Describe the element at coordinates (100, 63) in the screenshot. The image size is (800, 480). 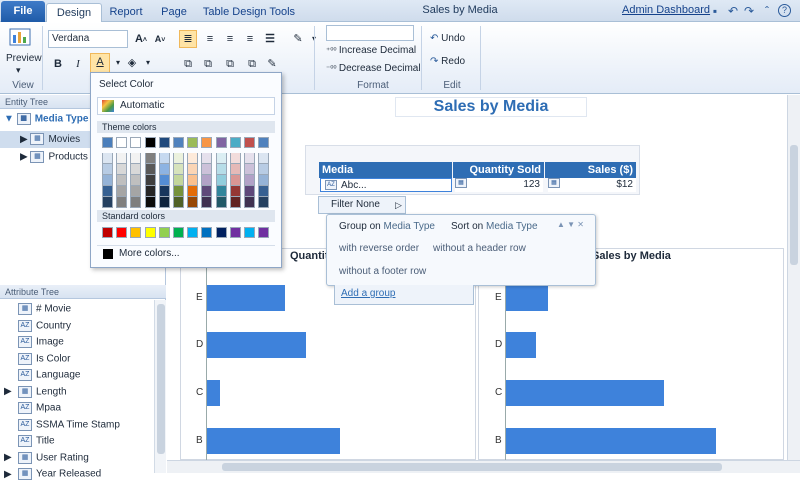
I see `font-color-button: A` at that location.